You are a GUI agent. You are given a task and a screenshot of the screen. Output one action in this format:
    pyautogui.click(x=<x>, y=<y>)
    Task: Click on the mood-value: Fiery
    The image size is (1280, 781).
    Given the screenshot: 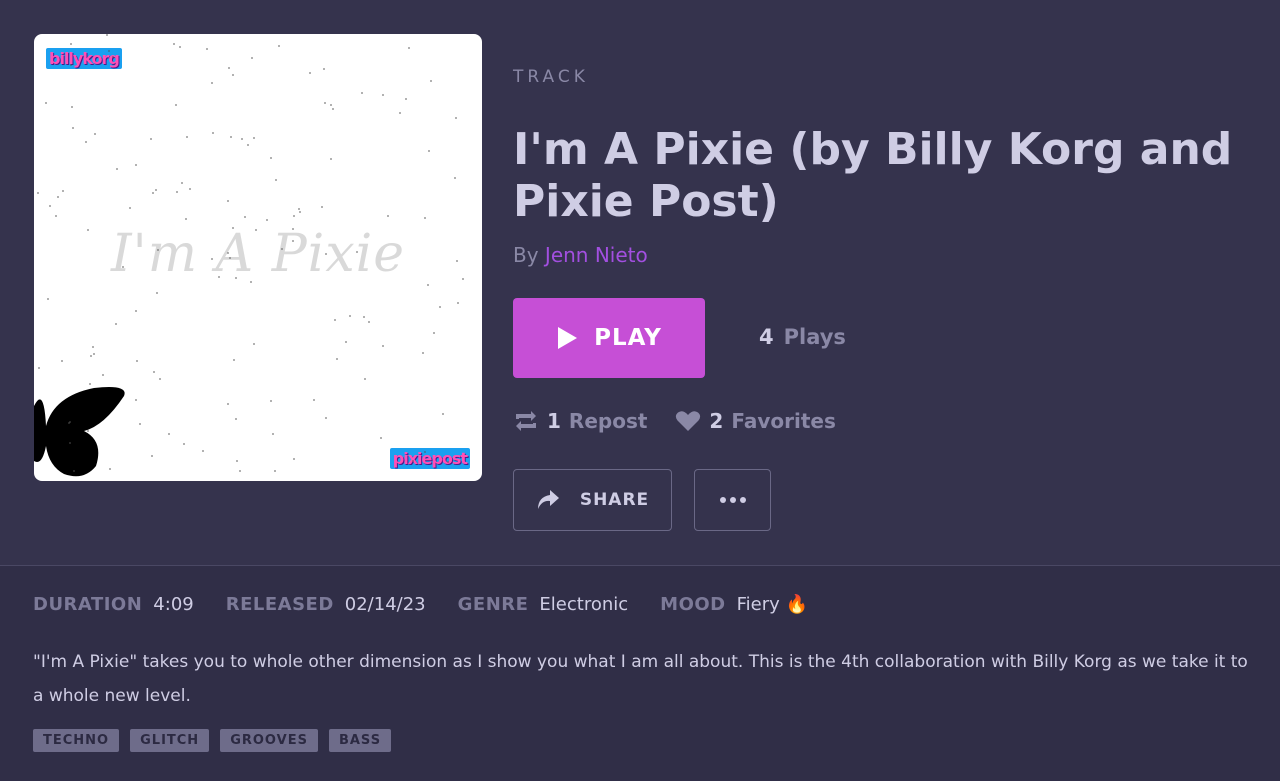 What is the action you would take?
    pyautogui.click(x=758, y=604)
    